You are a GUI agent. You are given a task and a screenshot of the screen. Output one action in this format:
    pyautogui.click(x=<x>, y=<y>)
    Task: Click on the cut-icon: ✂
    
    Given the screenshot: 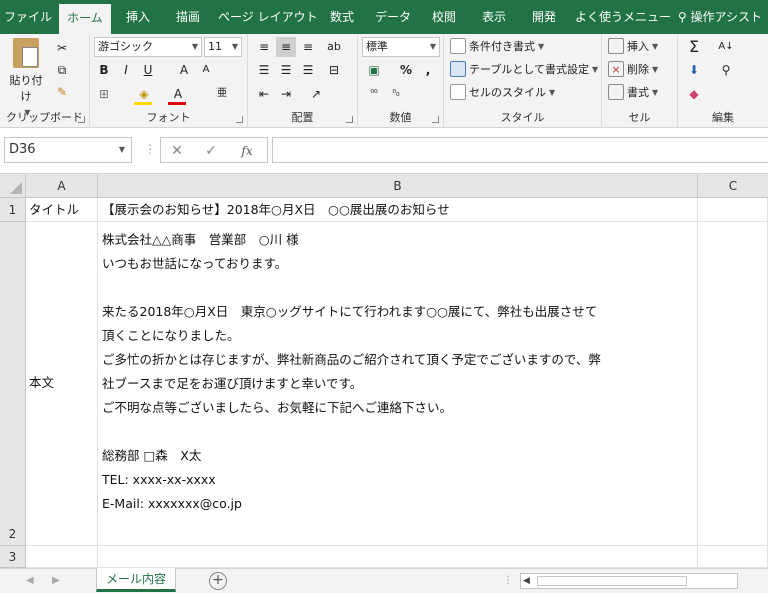 What is the action you would take?
    pyautogui.click(x=62, y=48)
    